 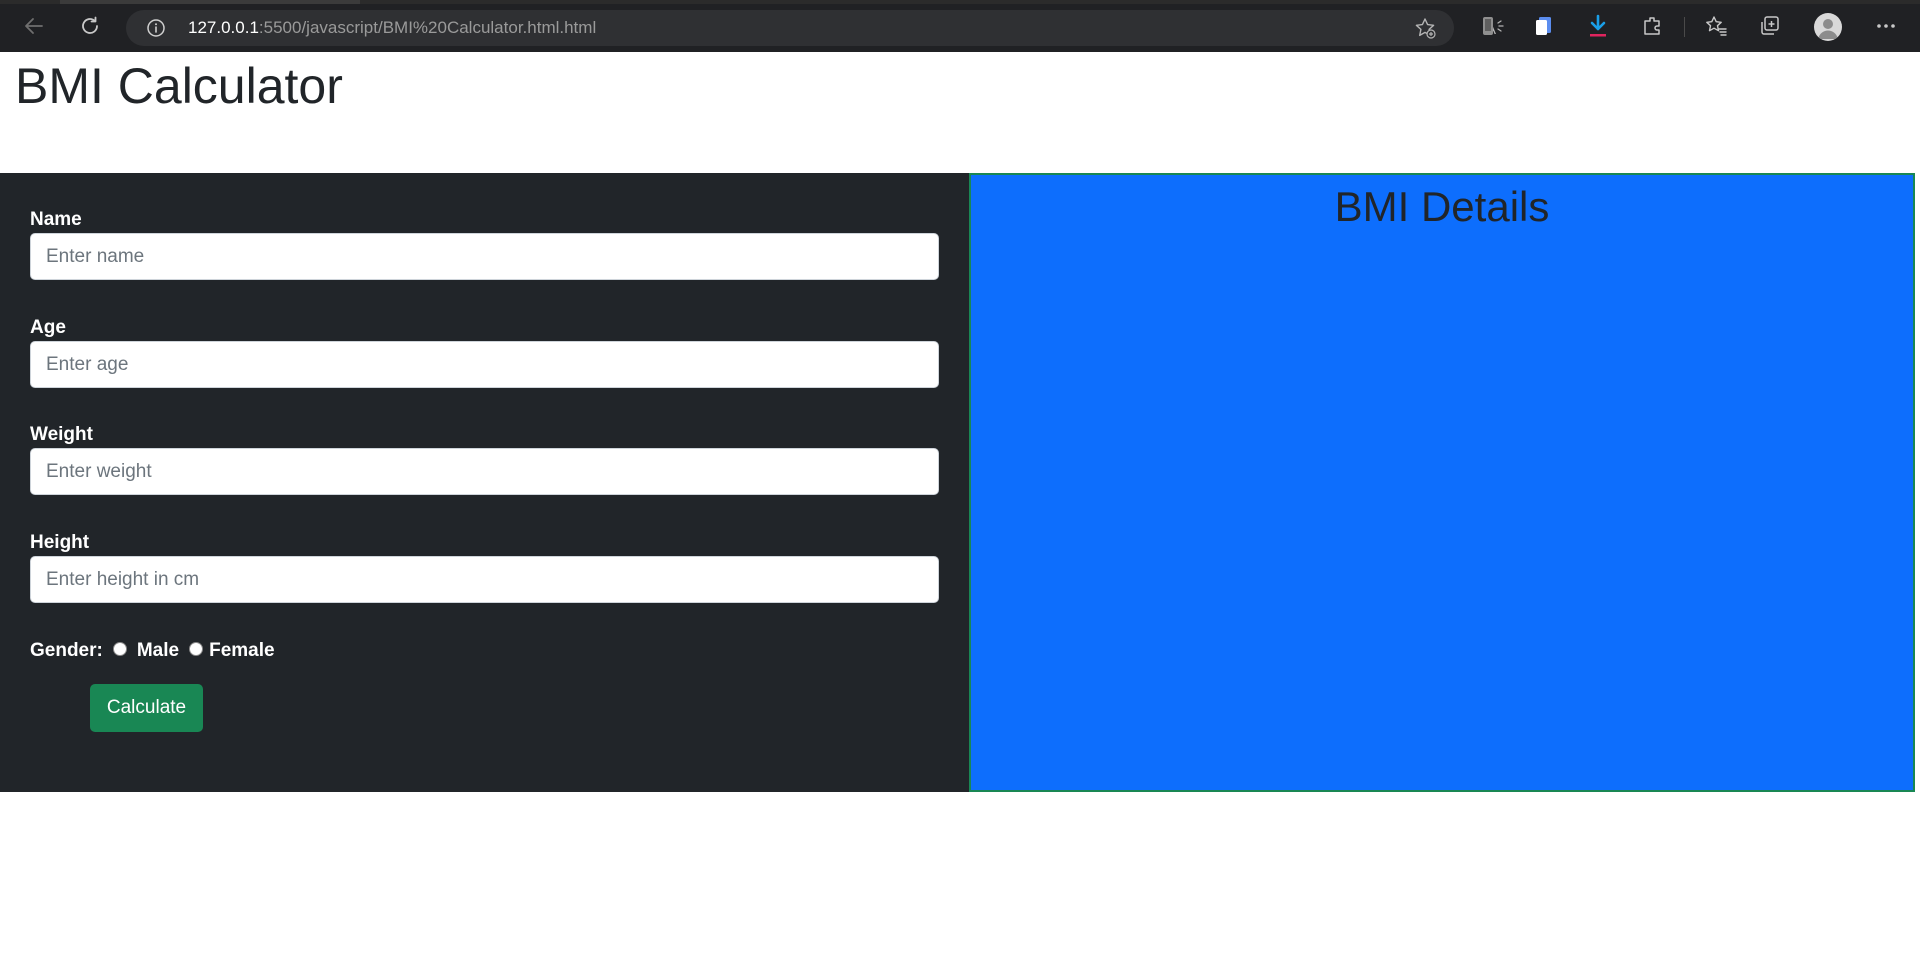 What do you see at coordinates (90, 26) in the screenshot?
I see `reload-icon` at bounding box center [90, 26].